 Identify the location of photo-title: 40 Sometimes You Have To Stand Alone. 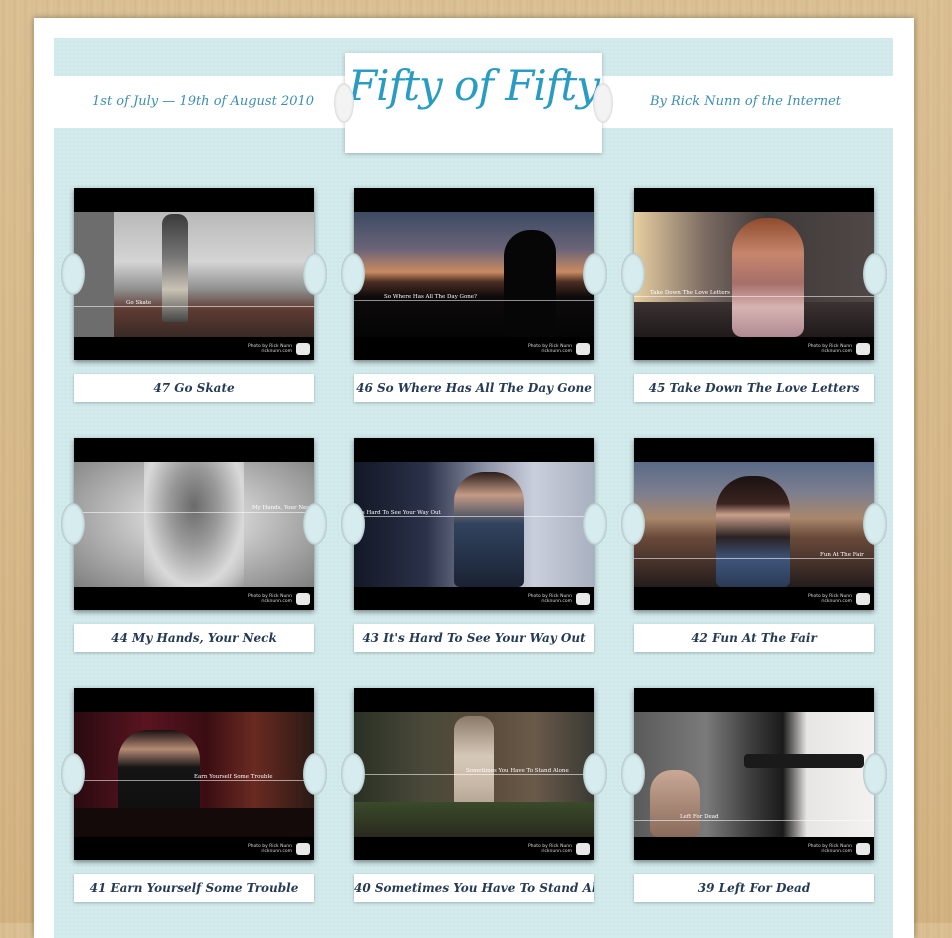
(474, 888).